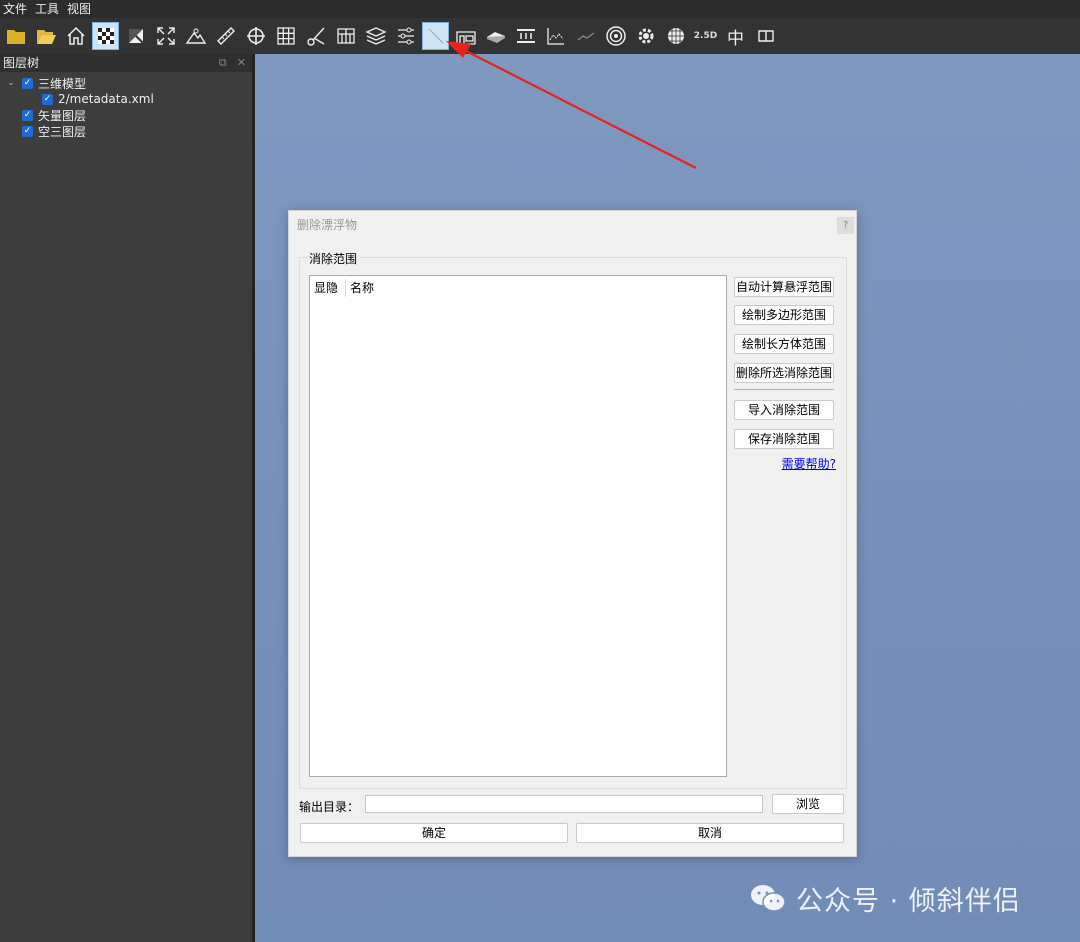 The width and height of the screenshot is (1080, 942). Describe the element at coordinates (405, 36) in the screenshot. I see `sliders-icon` at that location.